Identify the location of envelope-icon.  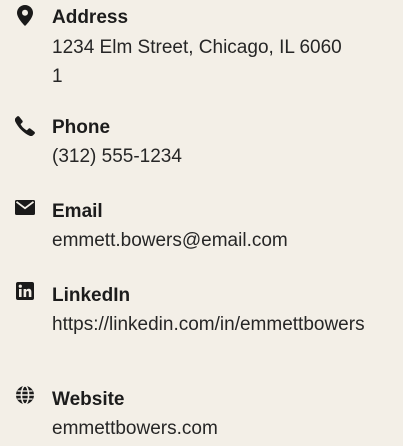
(25, 207).